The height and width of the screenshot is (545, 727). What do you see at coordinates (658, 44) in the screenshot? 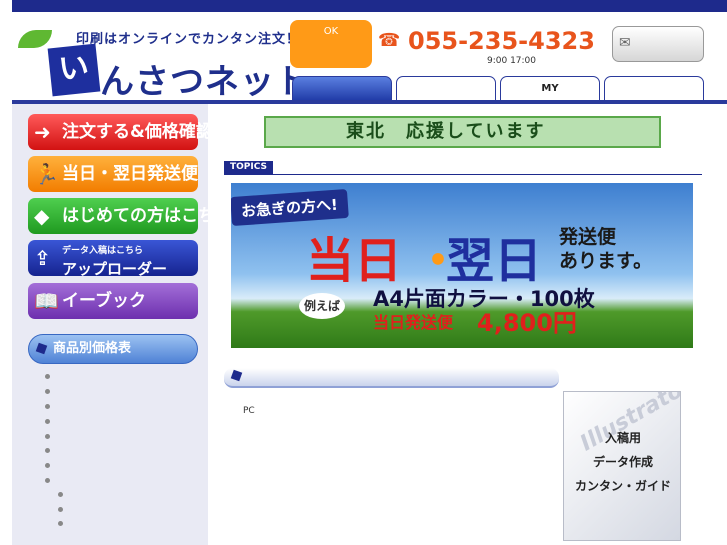
I see `mail-button: ✉` at bounding box center [658, 44].